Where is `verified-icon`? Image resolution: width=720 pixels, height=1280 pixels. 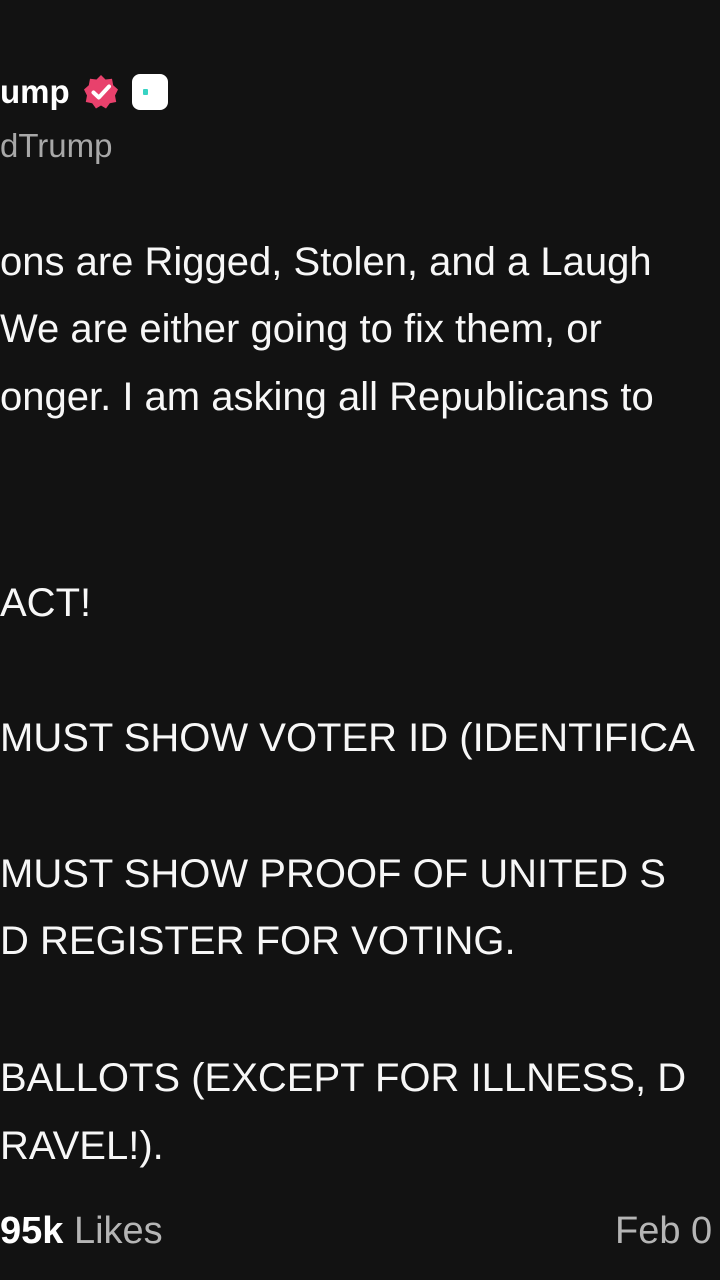 verified-icon is located at coordinates (101, 92).